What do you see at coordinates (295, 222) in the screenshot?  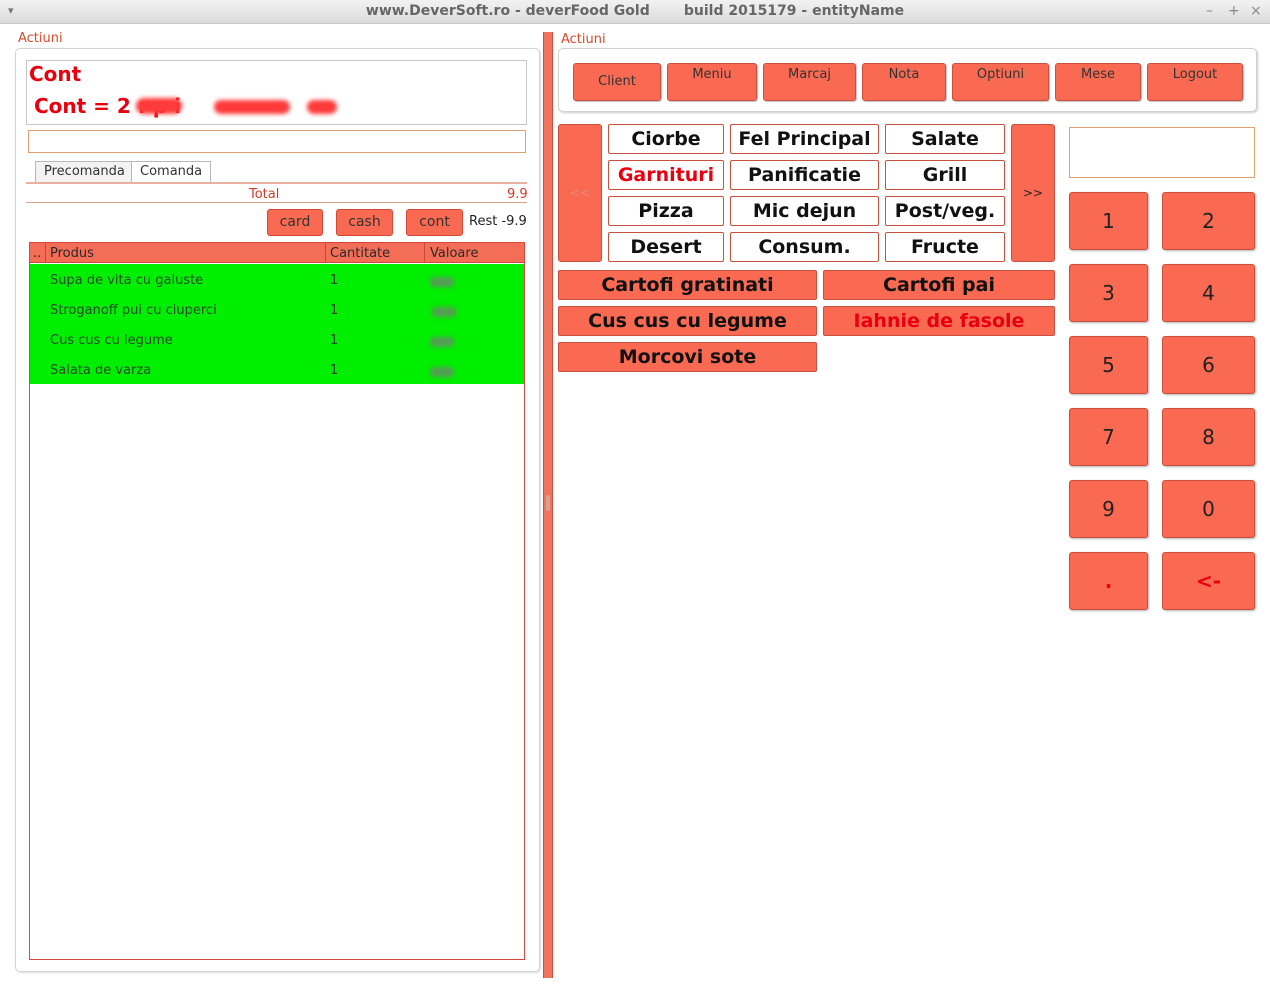 I see `card-button: card` at bounding box center [295, 222].